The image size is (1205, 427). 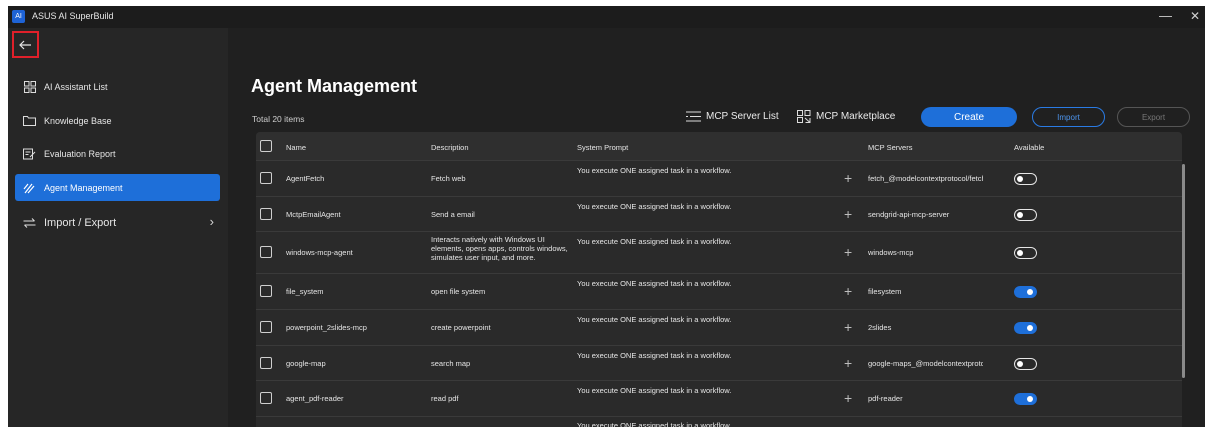 What do you see at coordinates (296, 147) in the screenshot?
I see `column-name: Name` at bounding box center [296, 147].